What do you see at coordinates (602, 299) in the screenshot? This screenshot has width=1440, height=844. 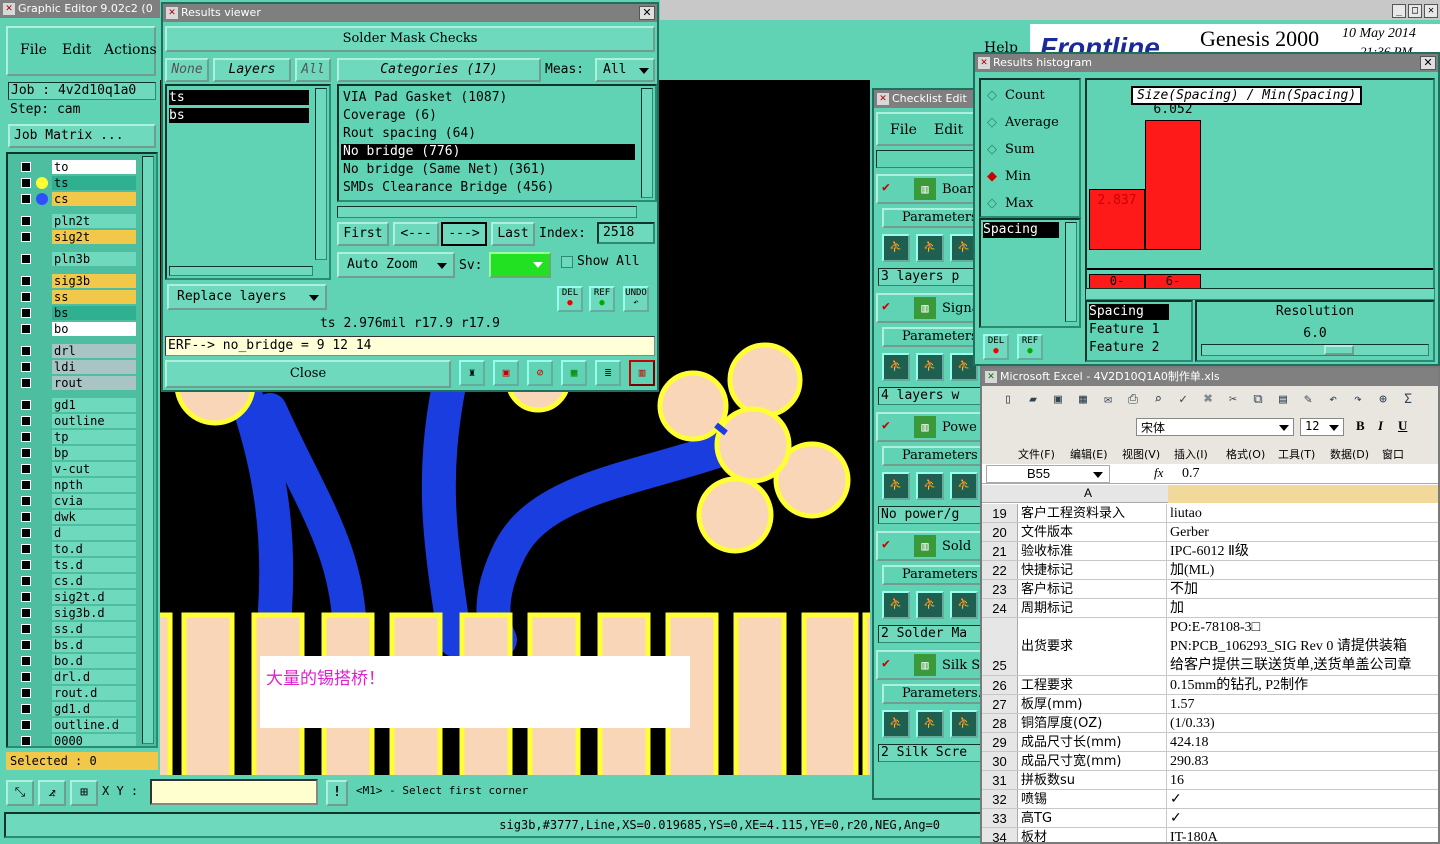 I see `ref-icon: REF ●` at bounding box center [602, 299].